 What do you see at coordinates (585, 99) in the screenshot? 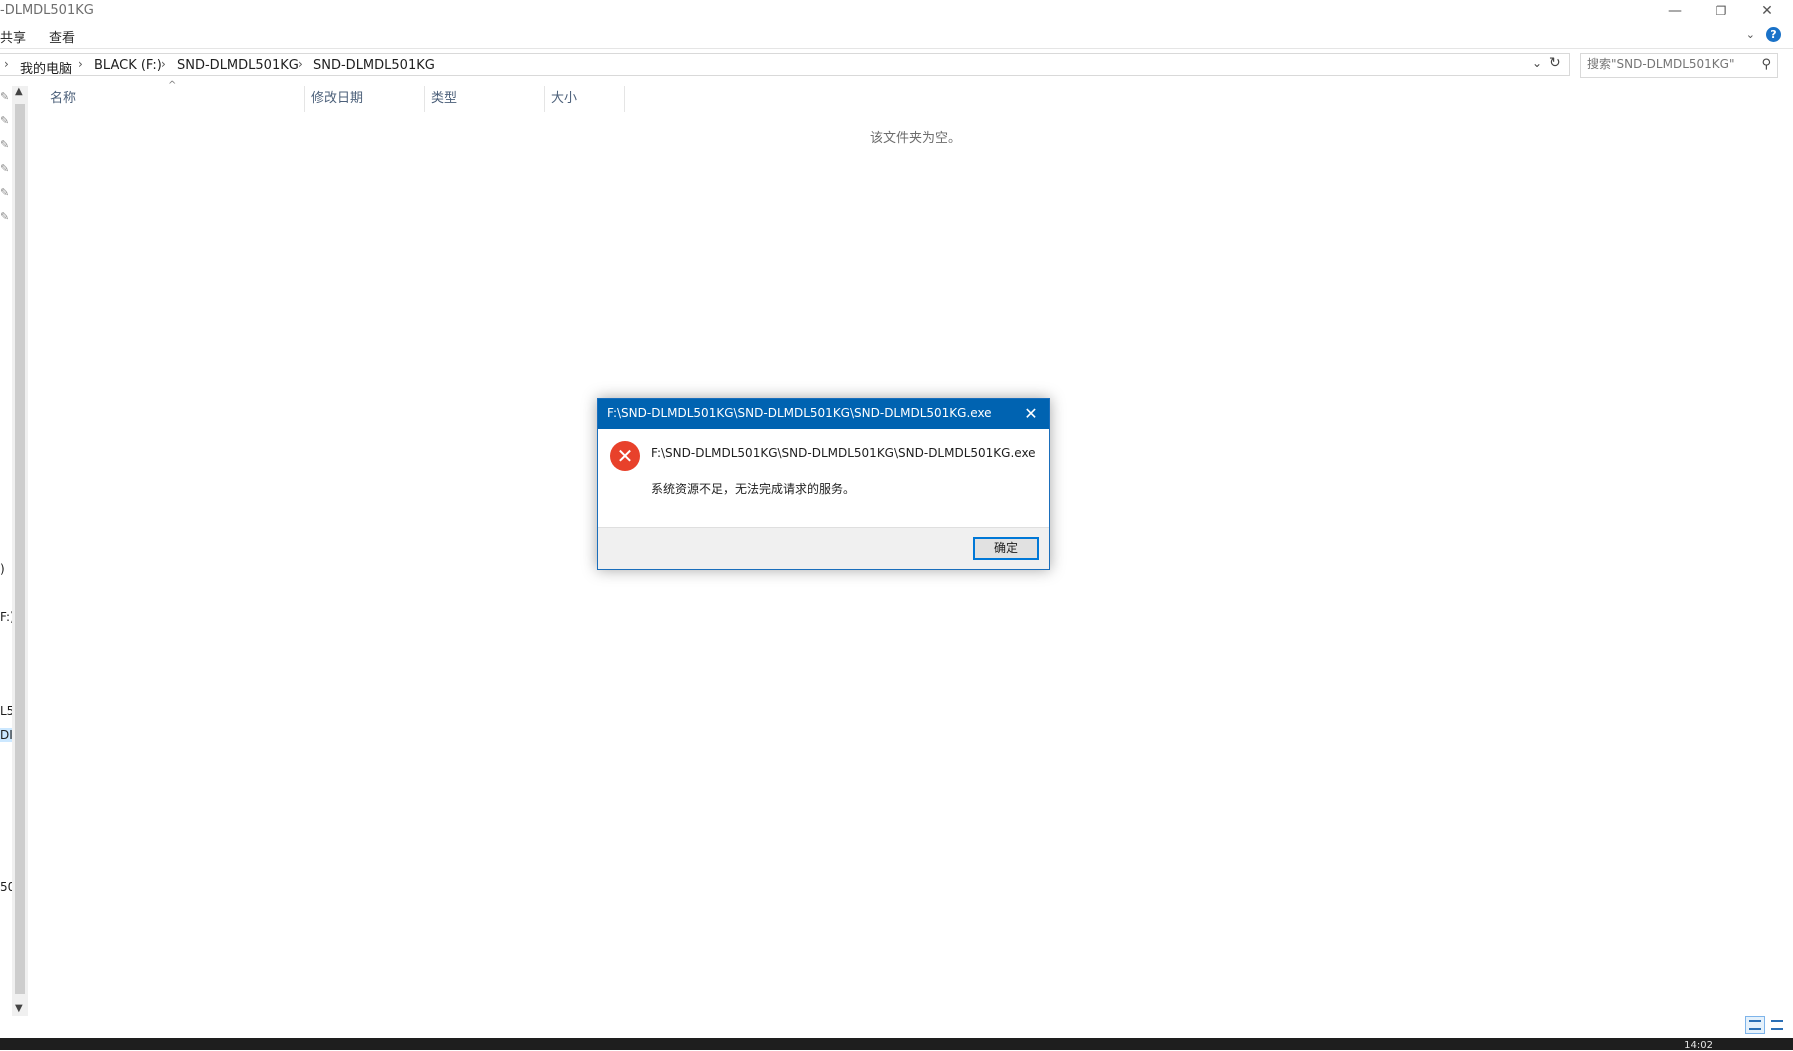
I see `column-size: 大小` at bounding box center [585, 99].